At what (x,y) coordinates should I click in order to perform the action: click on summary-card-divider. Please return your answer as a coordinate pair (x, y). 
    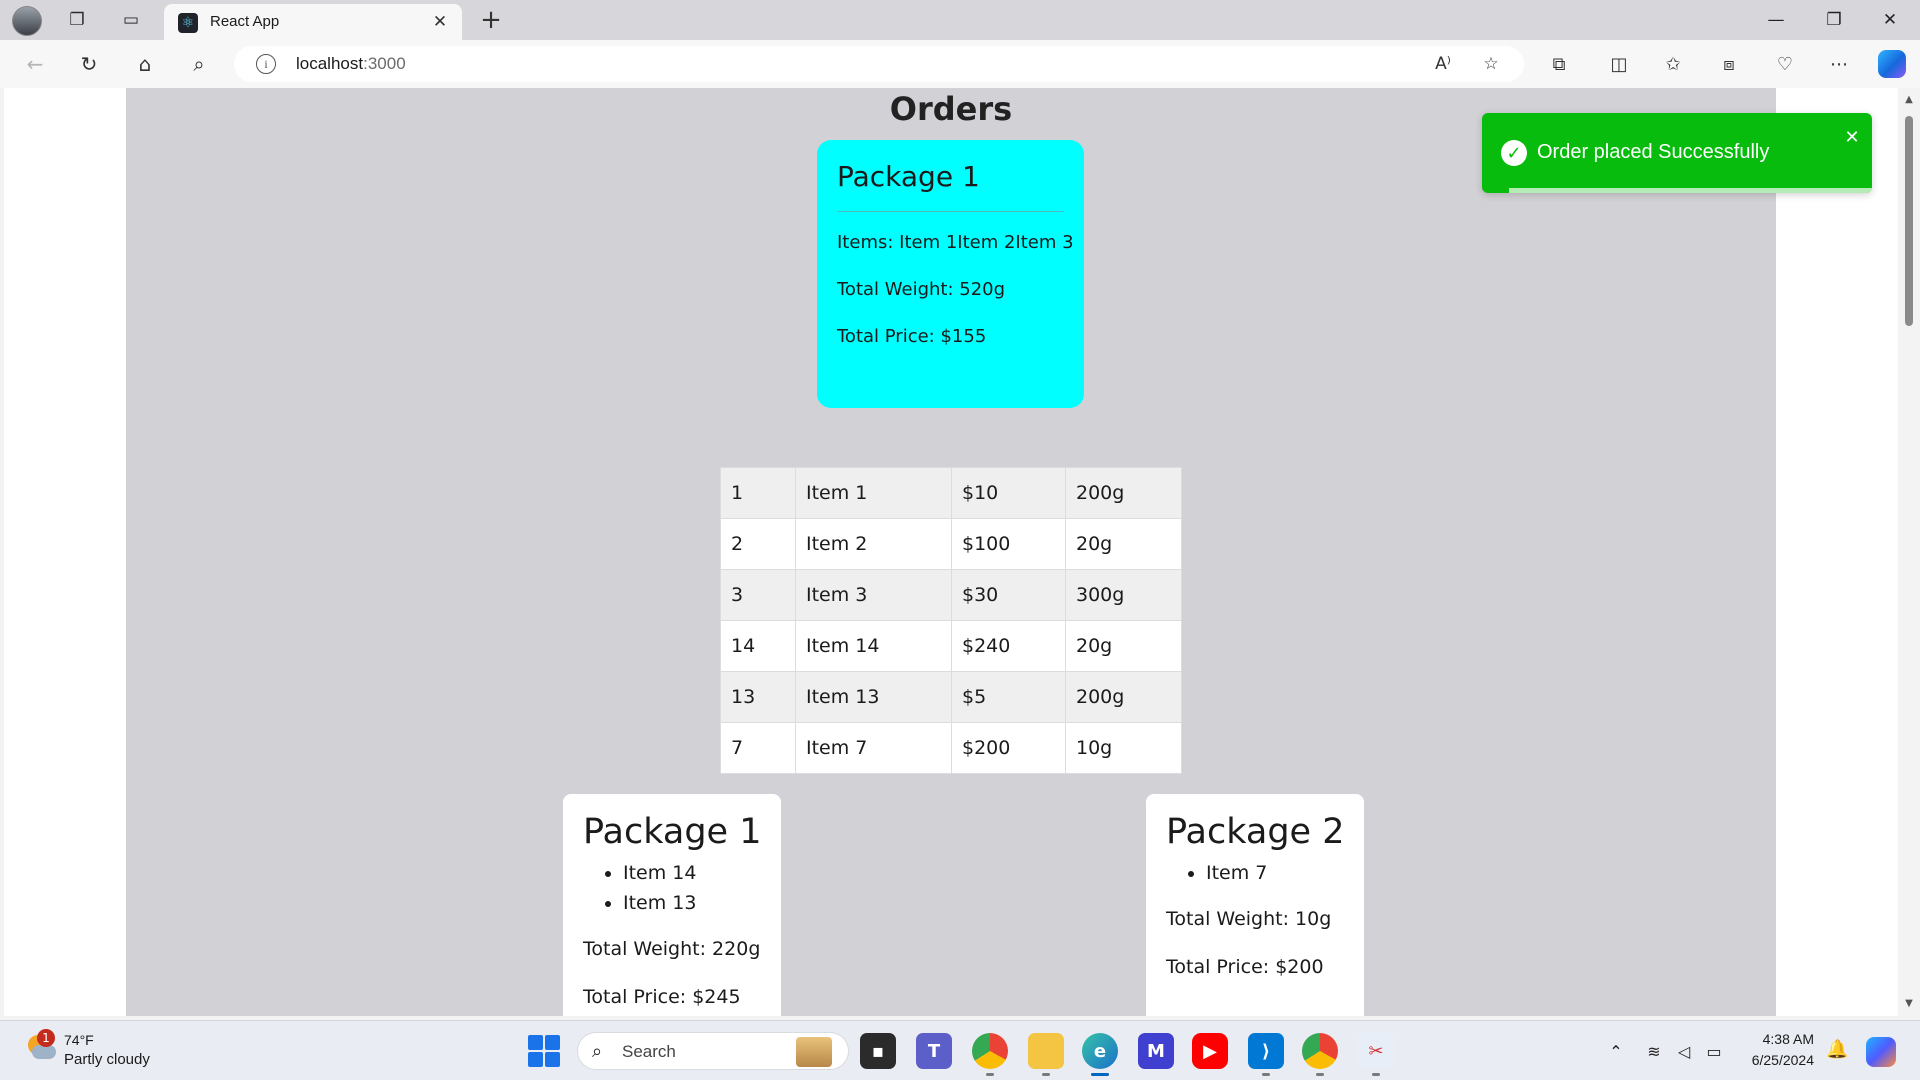
    Looking at the image, I should click on (950, 211).